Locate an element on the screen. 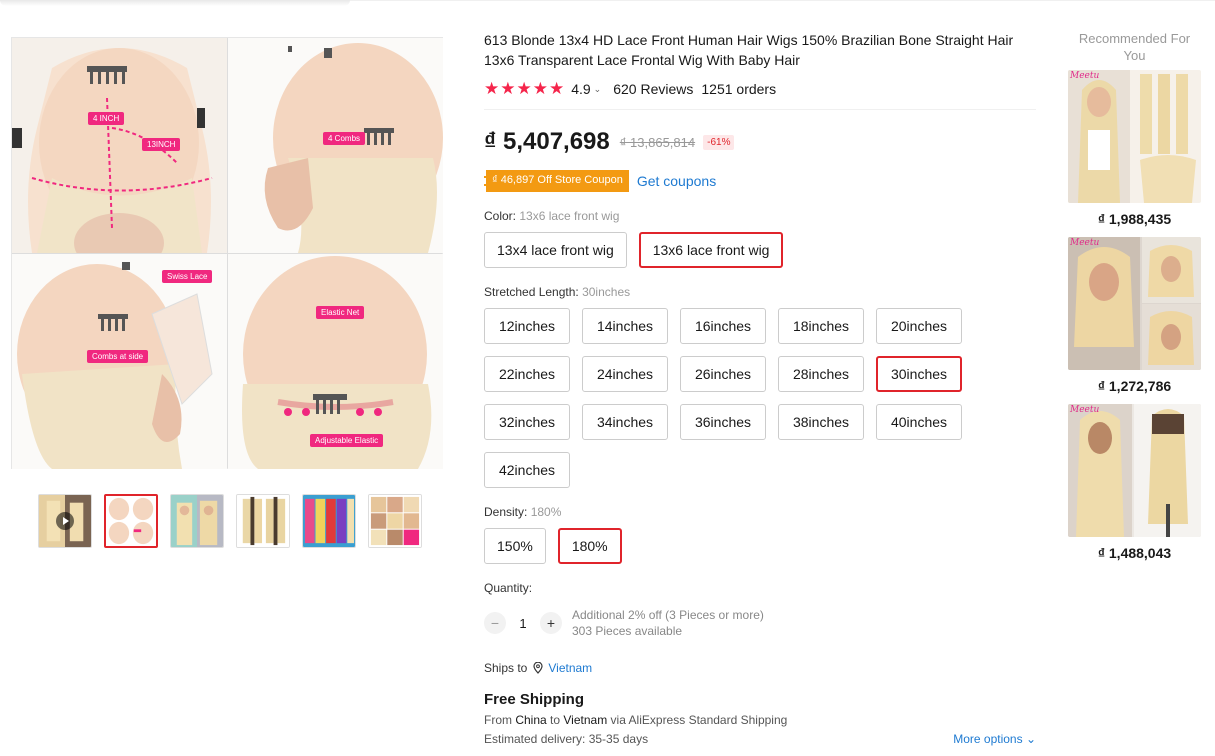 This screenshot has height=756, width=1215. divider is located at coordinates (760, 109).